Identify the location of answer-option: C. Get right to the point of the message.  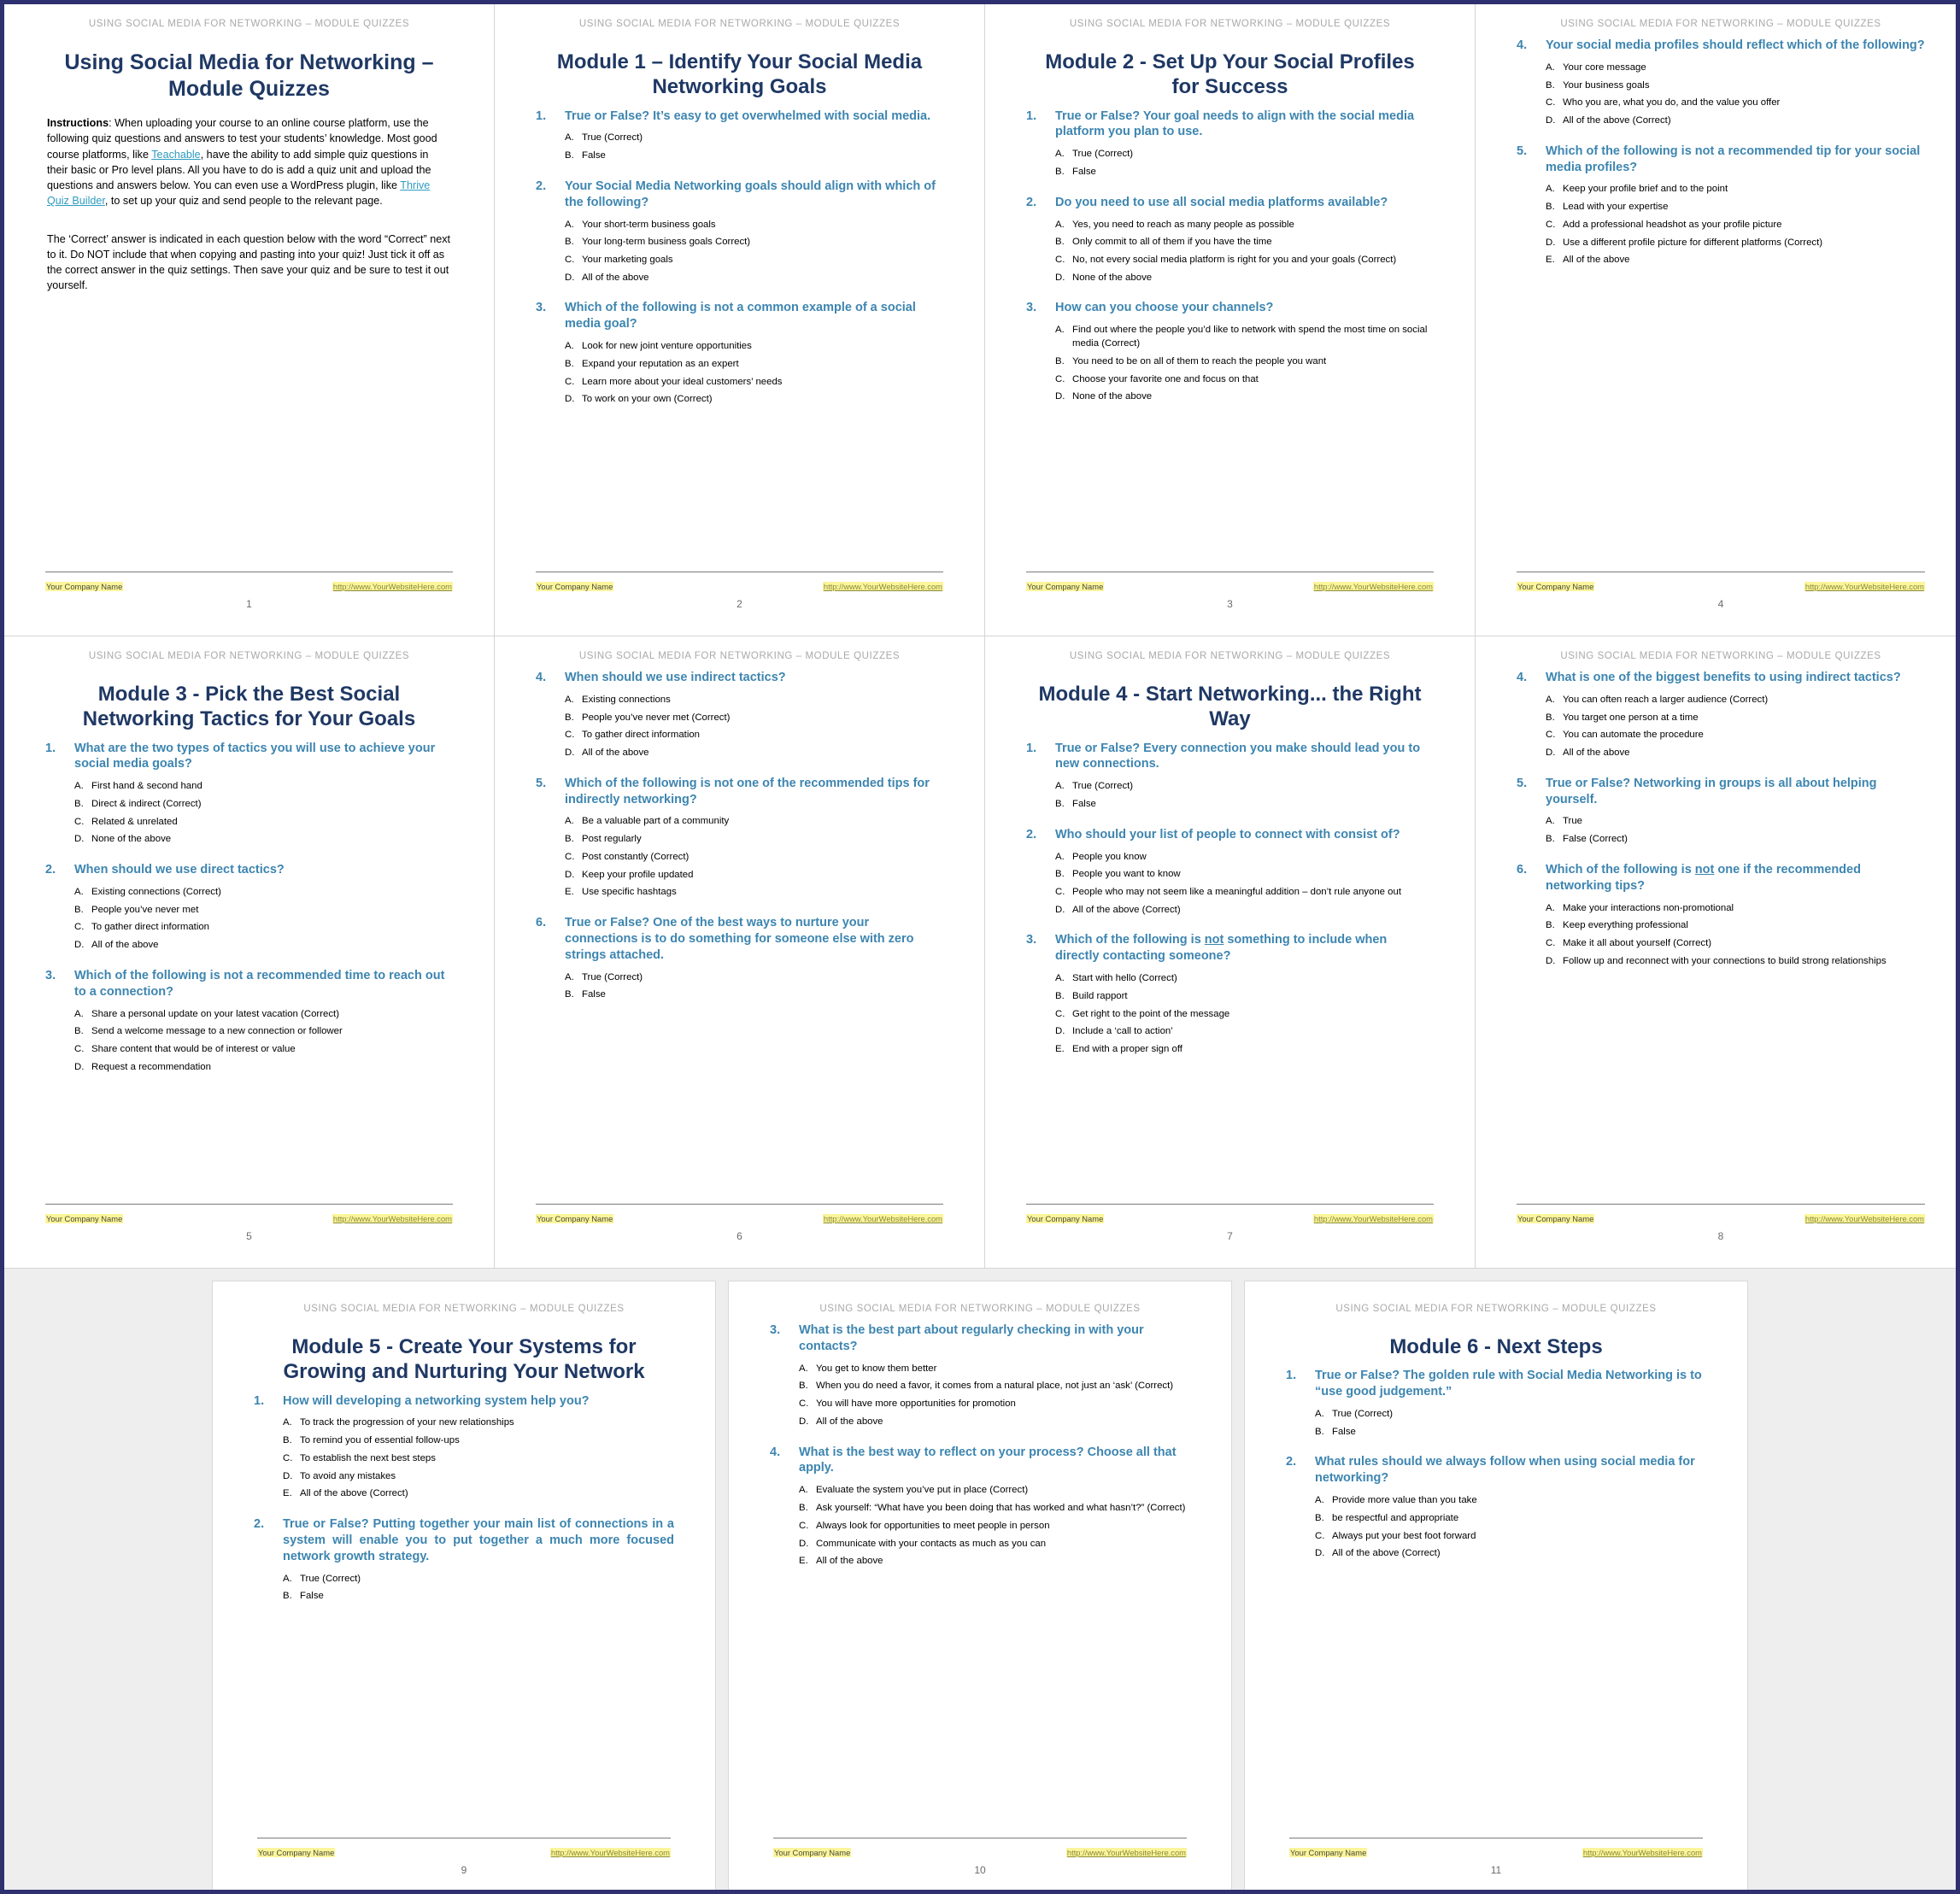
(1244, 1015).